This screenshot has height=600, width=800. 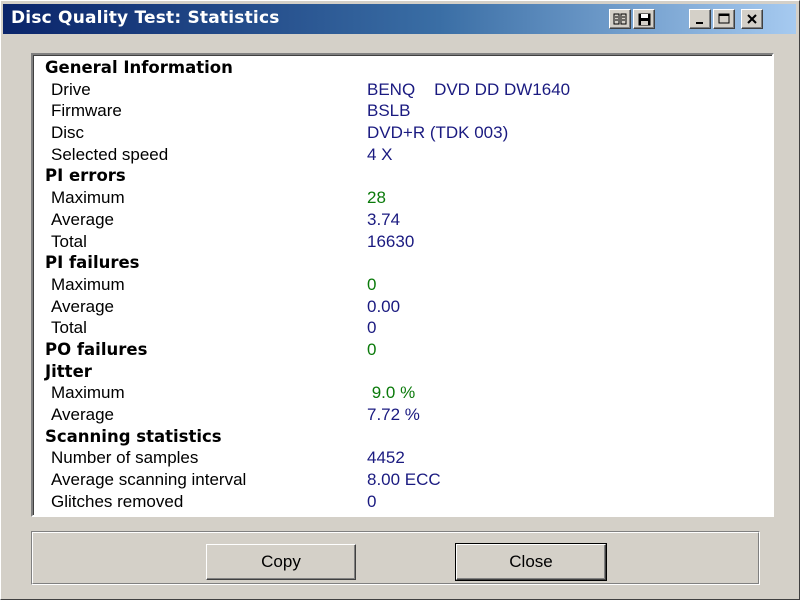 What do you see at coordinates (117, 501) in the screenshot?
I see `stat-label: Glitches removed` at bounding box center [117, 501].